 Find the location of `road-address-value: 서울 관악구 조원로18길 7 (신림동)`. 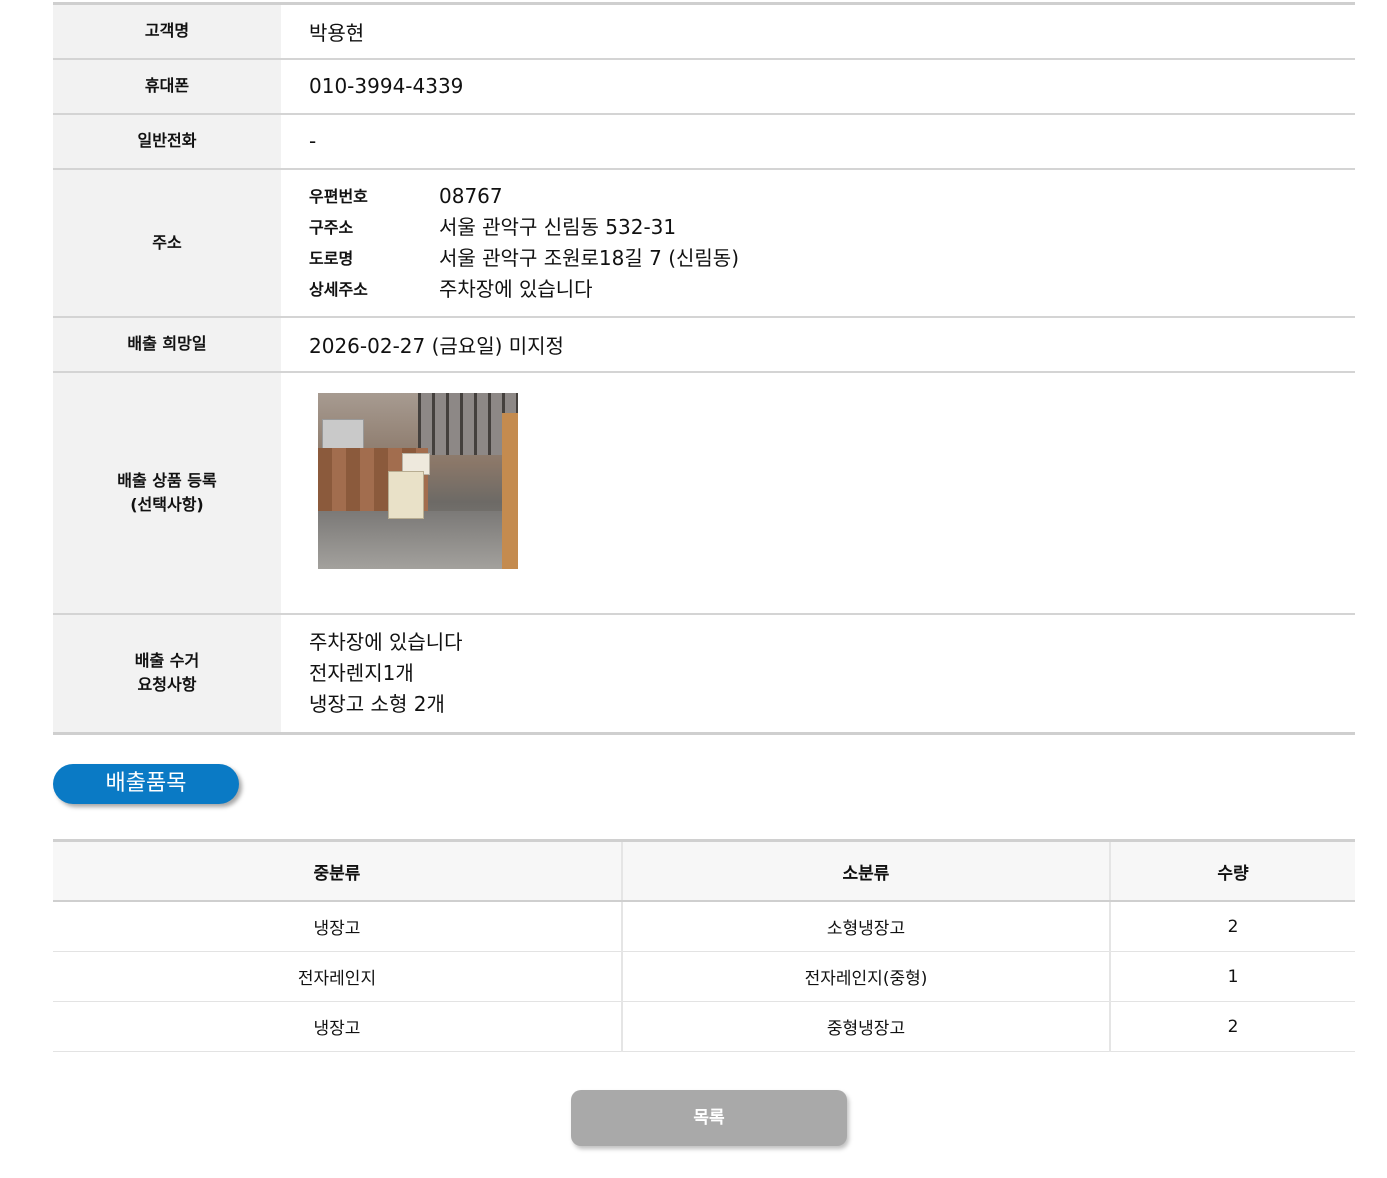

road-address-value: 서울 관악구 조원로18길 7 (신림동) is located at coordinates (589, 257).